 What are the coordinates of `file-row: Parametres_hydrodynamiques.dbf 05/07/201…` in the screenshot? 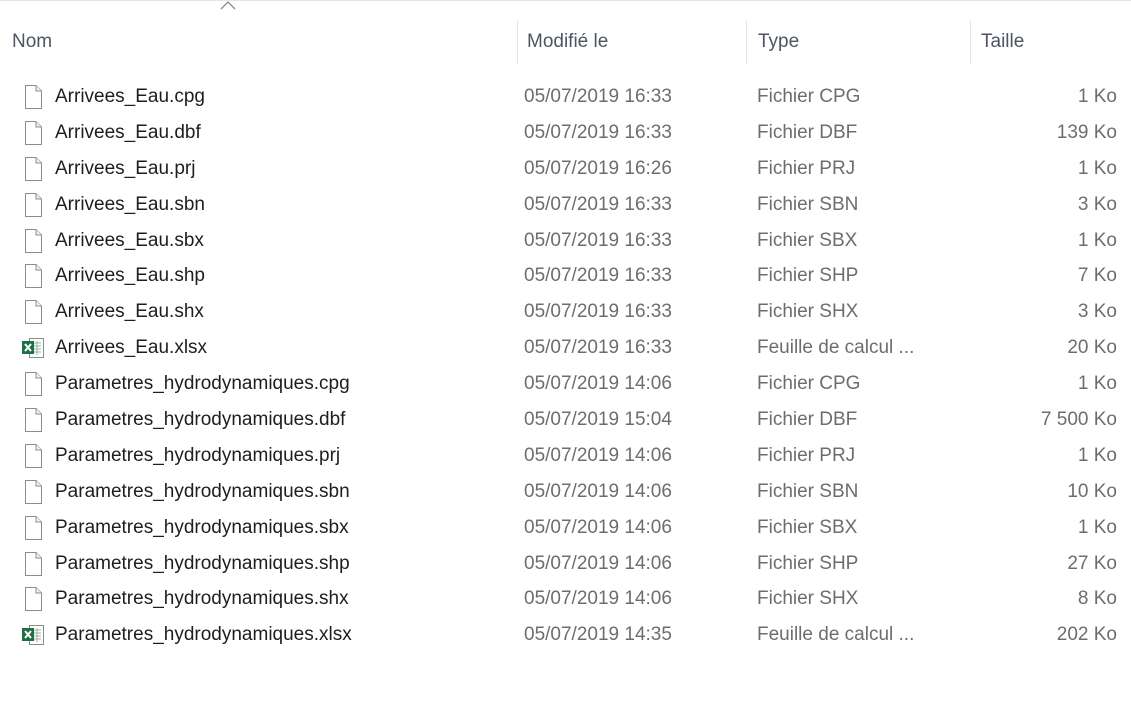 It's located at (565, 420).